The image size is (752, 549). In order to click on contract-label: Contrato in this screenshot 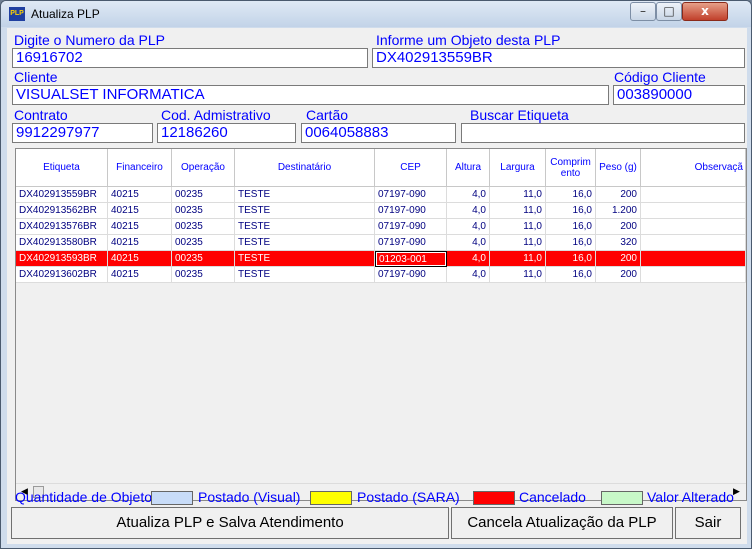, I will do `click(41, 115)`.